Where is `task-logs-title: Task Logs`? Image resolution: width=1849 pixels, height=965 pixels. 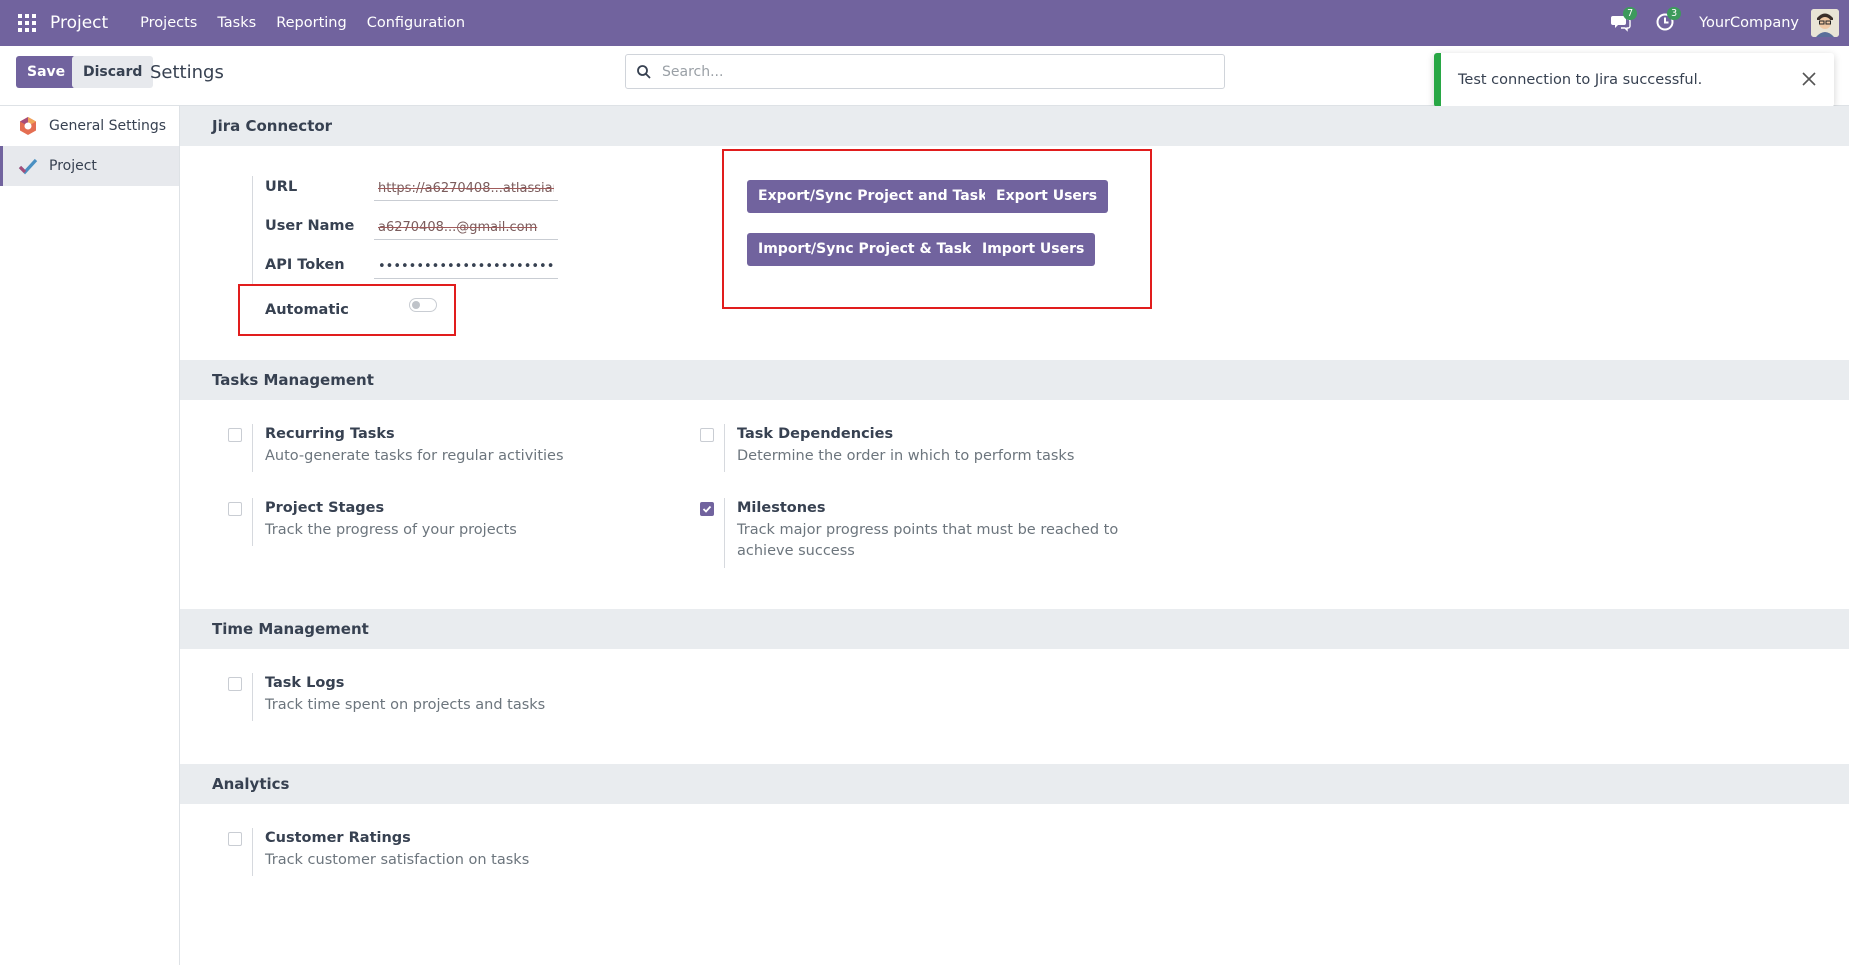 task-logs-title: Task Logs is located at coordinates (305, 683).